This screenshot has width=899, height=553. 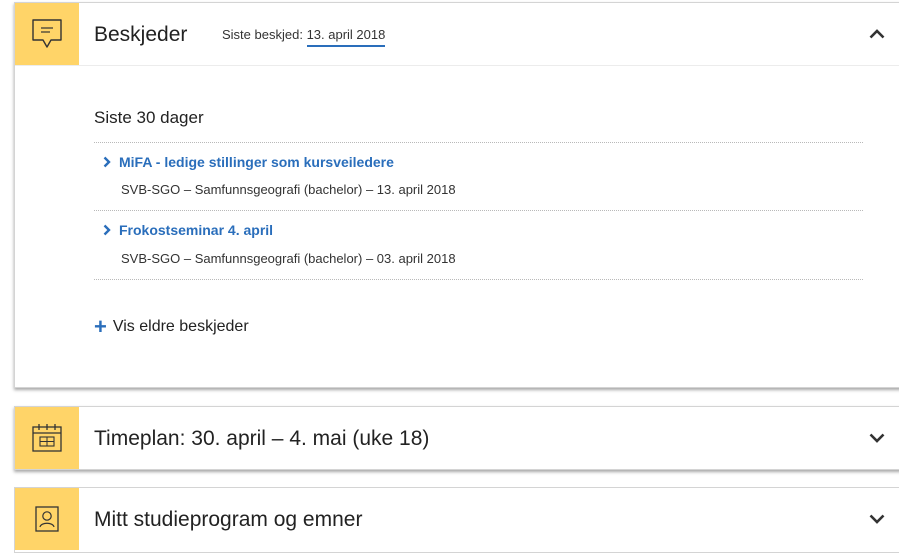 What do you see at coordinates (141, 34) in the screenshot?
I see `messages-panel-title: Beskjeder` at bounding box center [141, 34].